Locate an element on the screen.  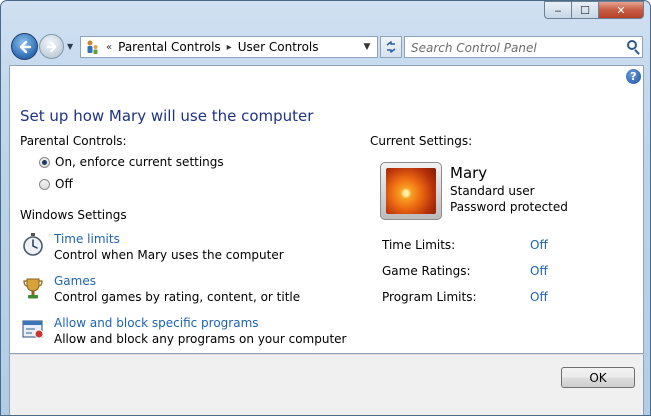
refresh-icon is located at coordinates (391, 47).